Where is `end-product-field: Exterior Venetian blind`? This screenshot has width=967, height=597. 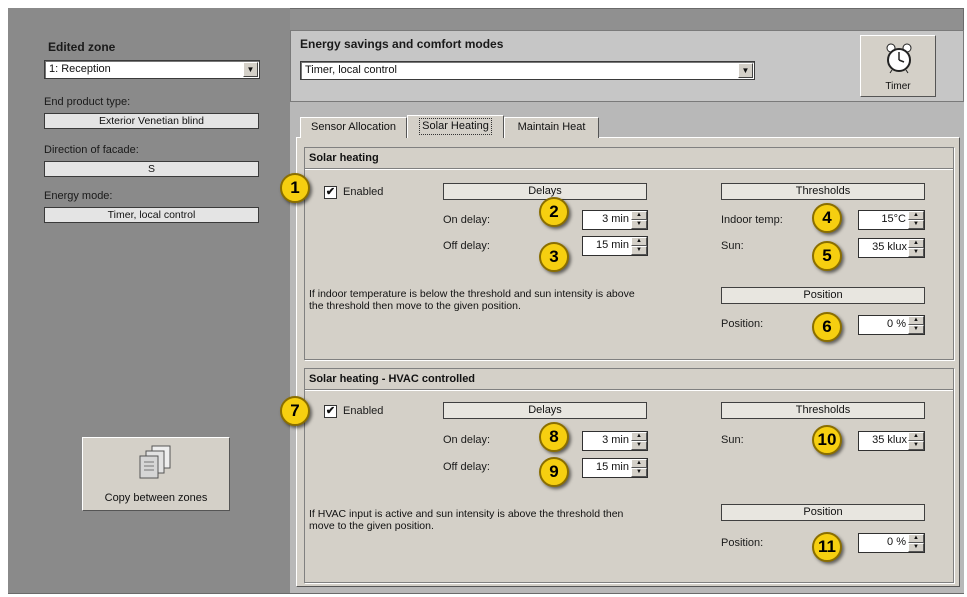 end-product-field: Exterior Venetian blind is located at coordinates (151, 121).